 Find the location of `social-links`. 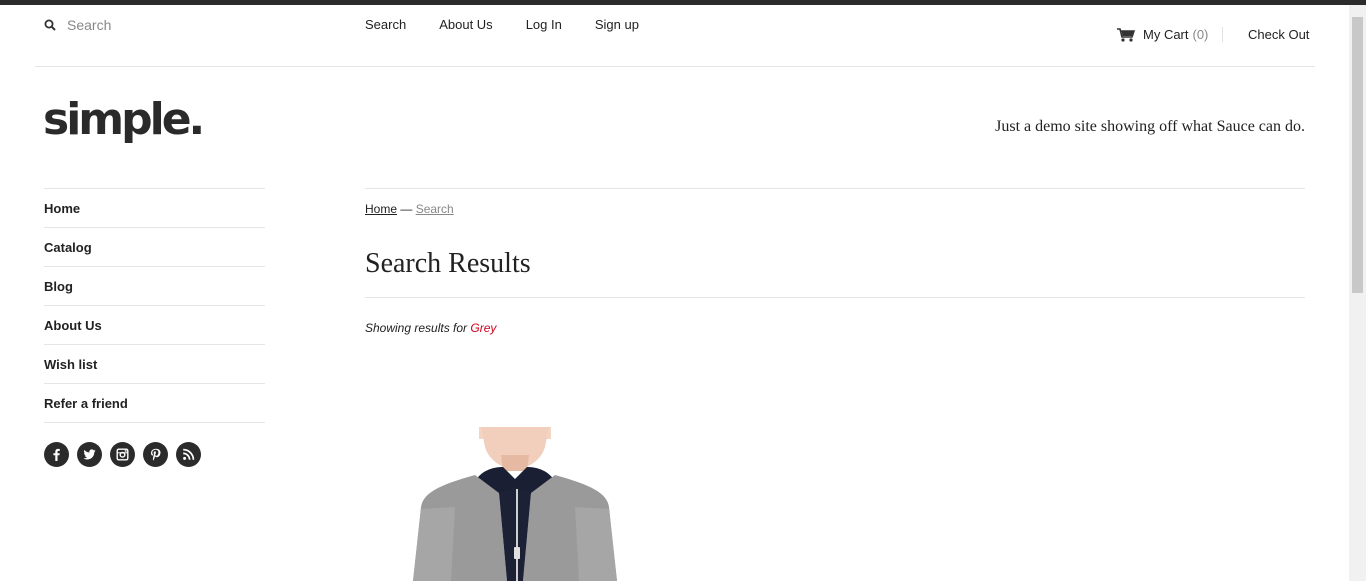

social-links is located at coordinates (122, 454).